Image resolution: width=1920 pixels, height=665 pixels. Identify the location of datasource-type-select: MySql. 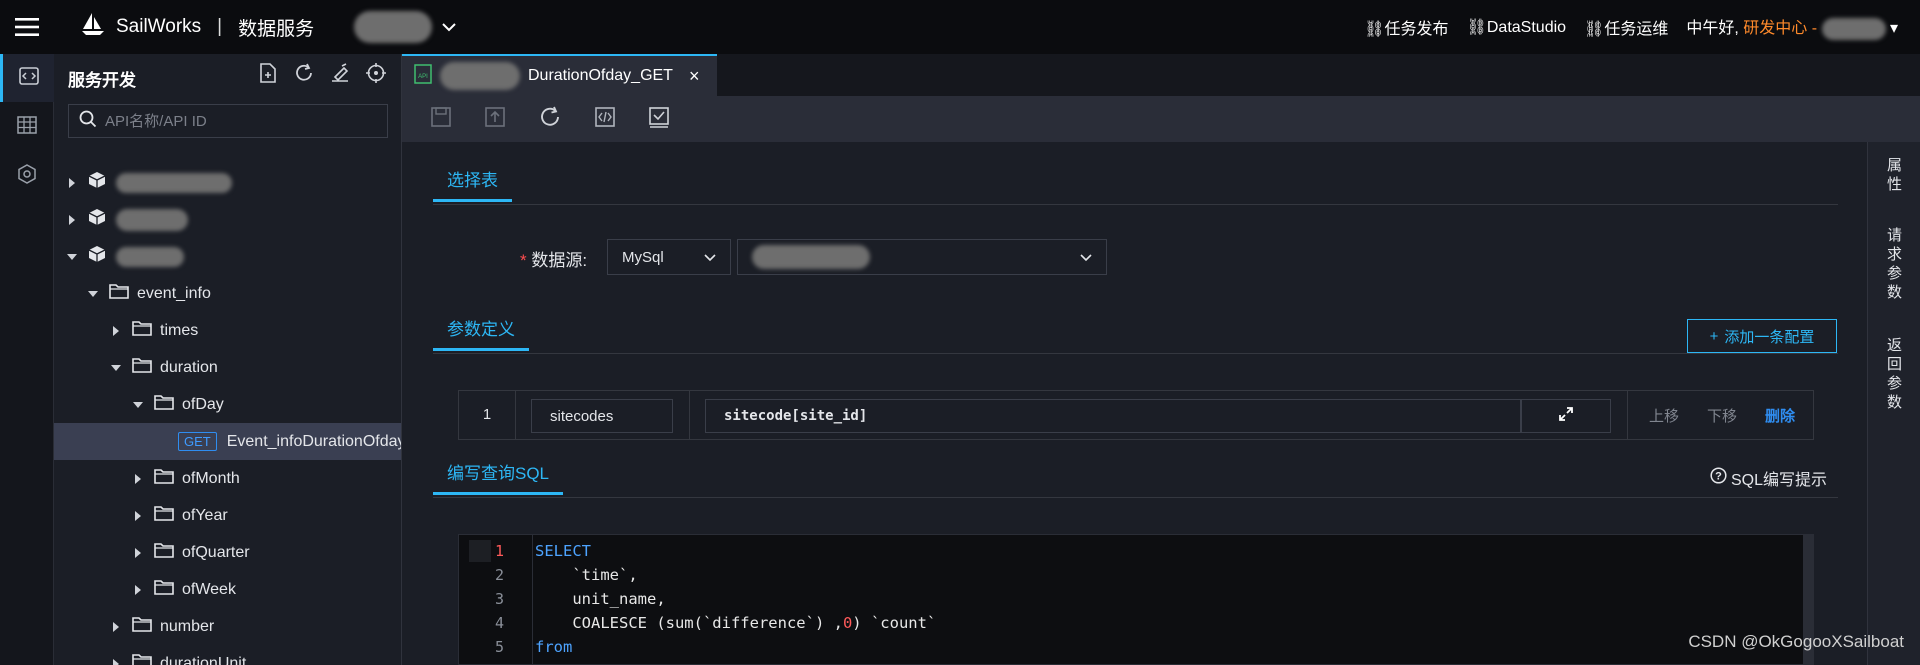
(669, 257).